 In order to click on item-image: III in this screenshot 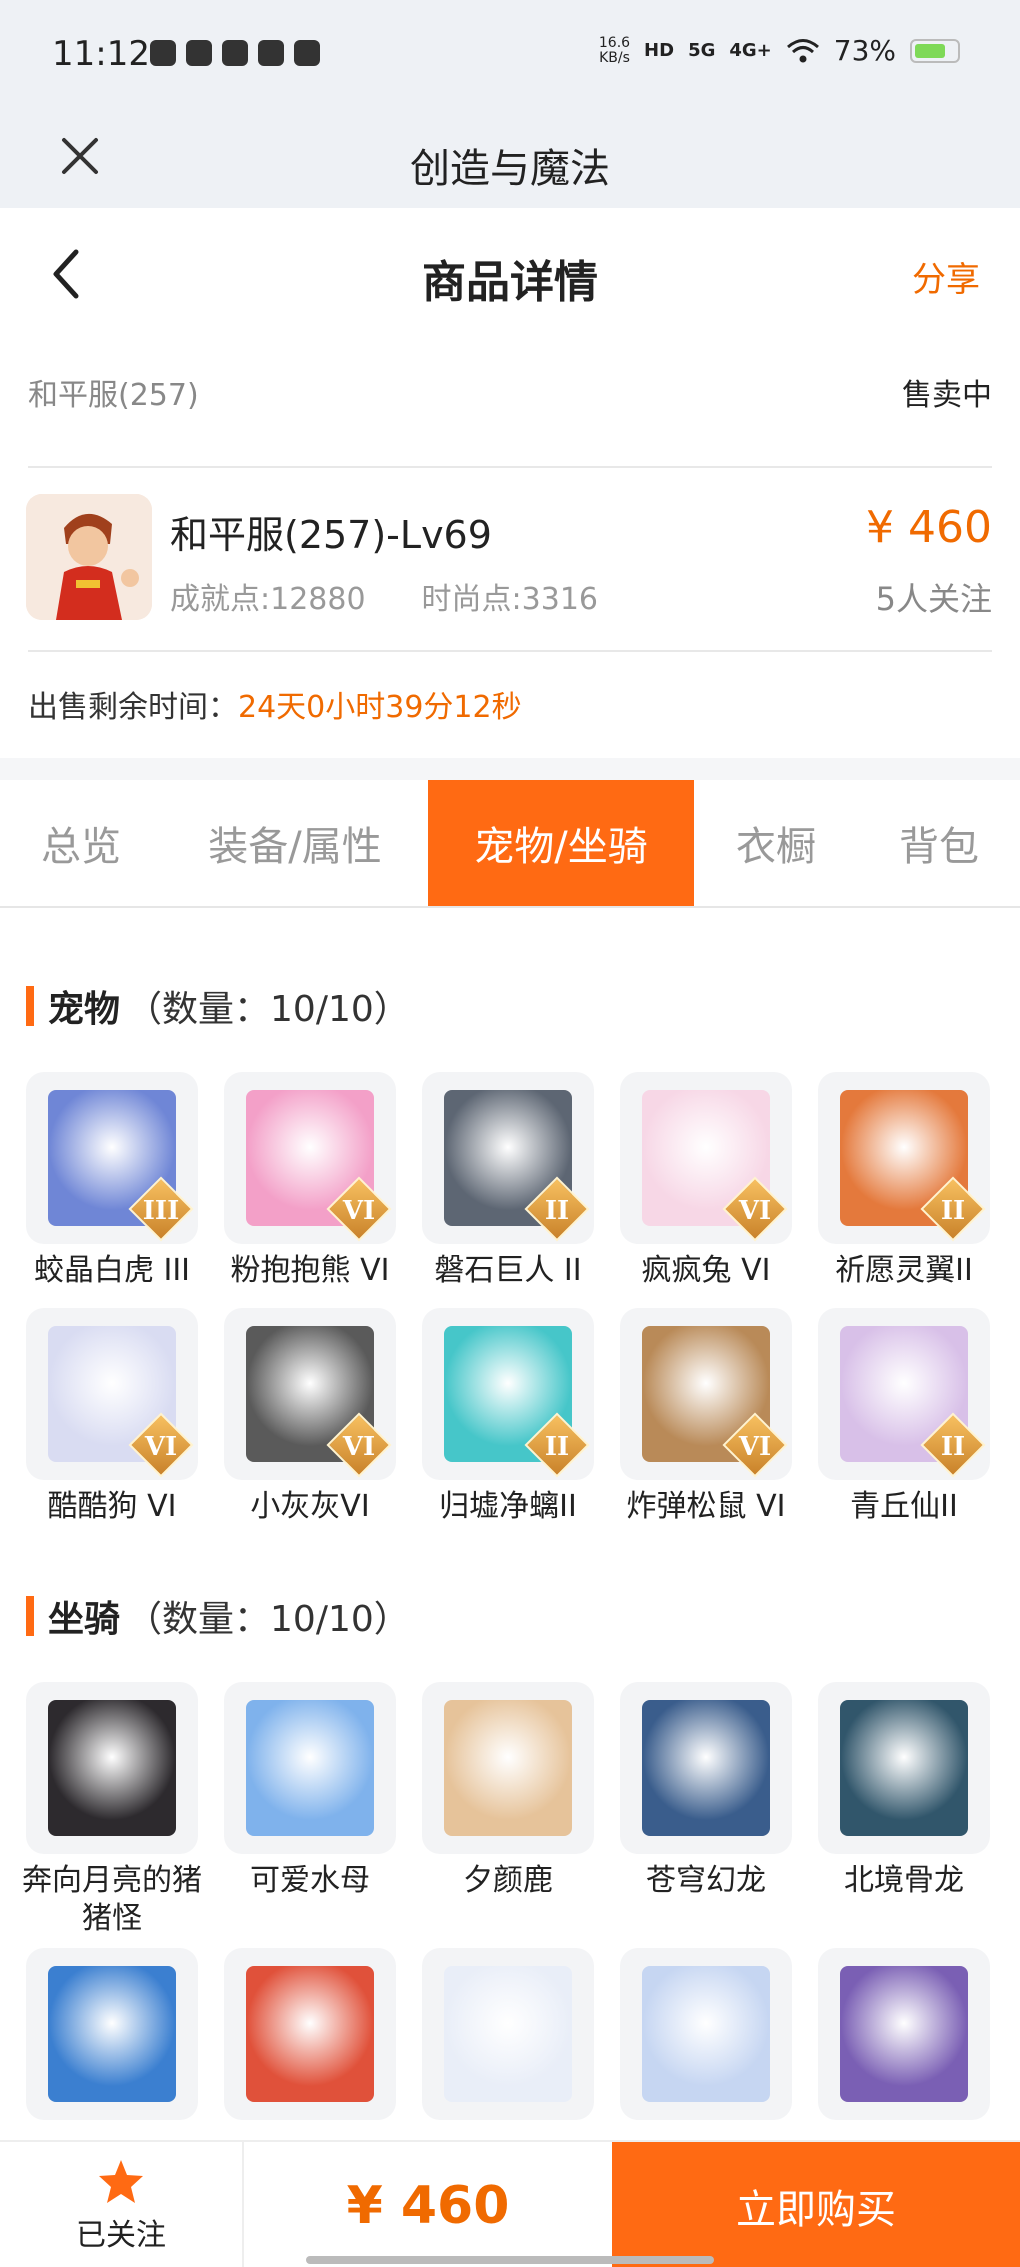, I will do `click(112, 1158)`.